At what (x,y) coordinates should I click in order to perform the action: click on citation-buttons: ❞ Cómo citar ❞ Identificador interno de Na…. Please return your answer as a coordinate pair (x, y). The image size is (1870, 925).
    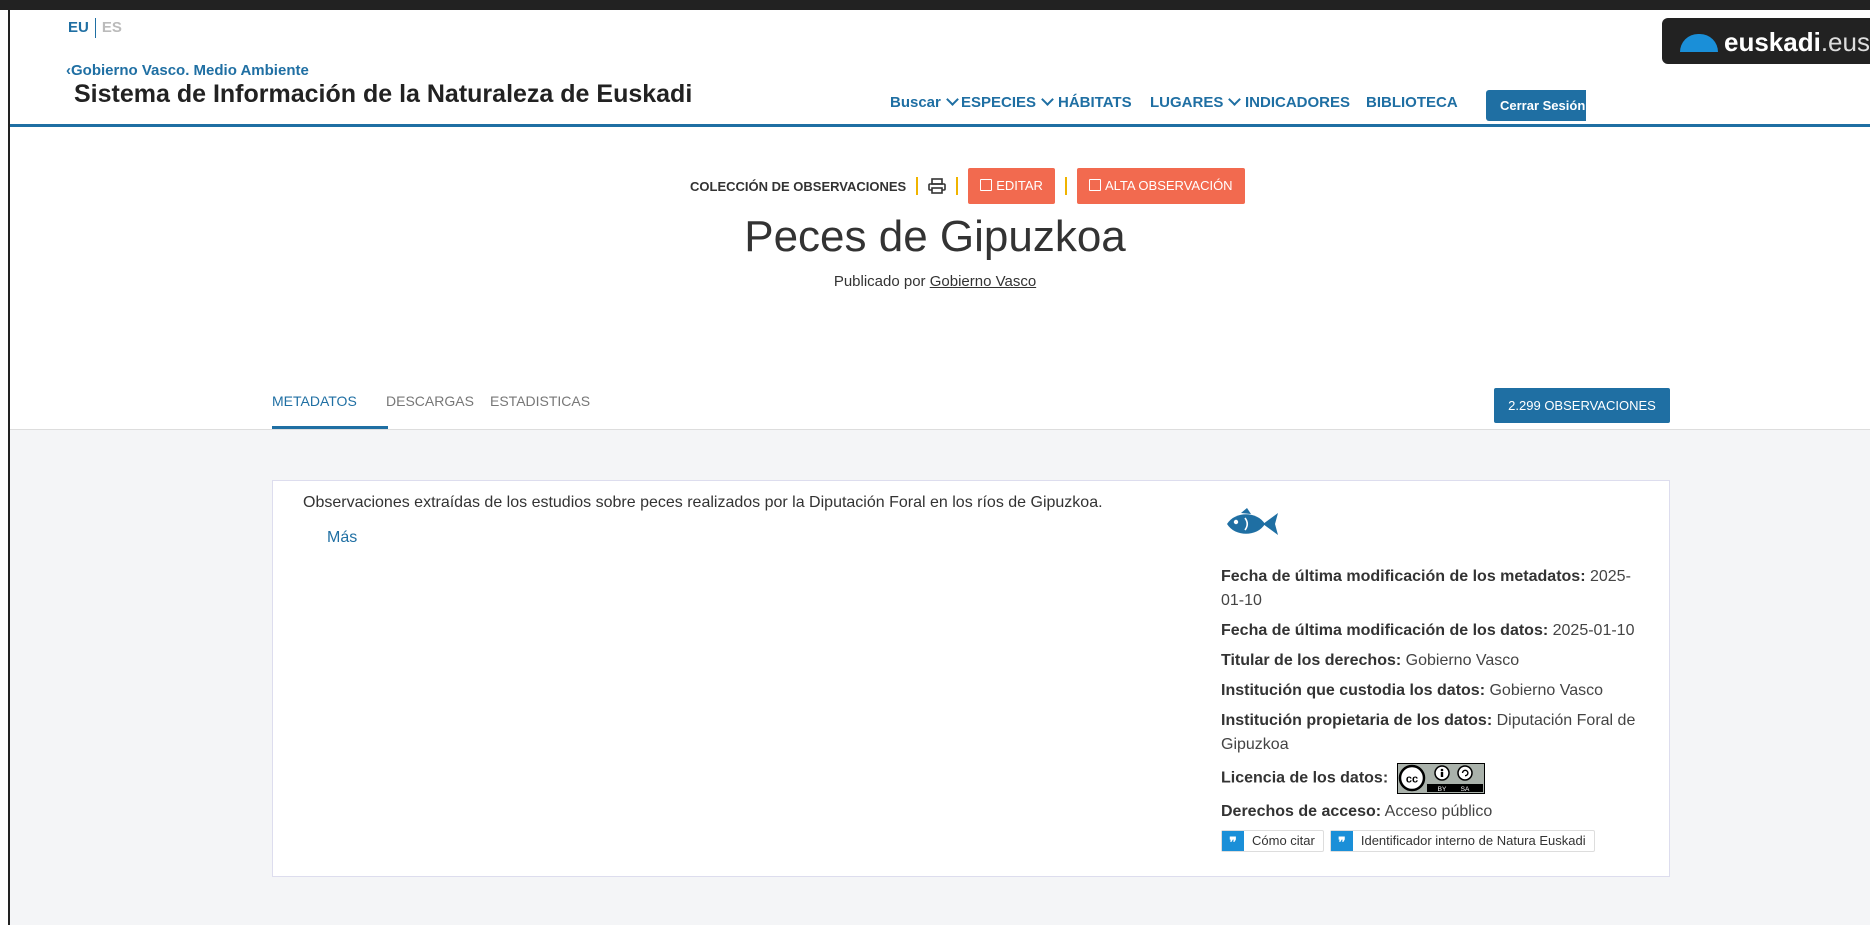
    Looking at the image, I should click on (1431, 841).